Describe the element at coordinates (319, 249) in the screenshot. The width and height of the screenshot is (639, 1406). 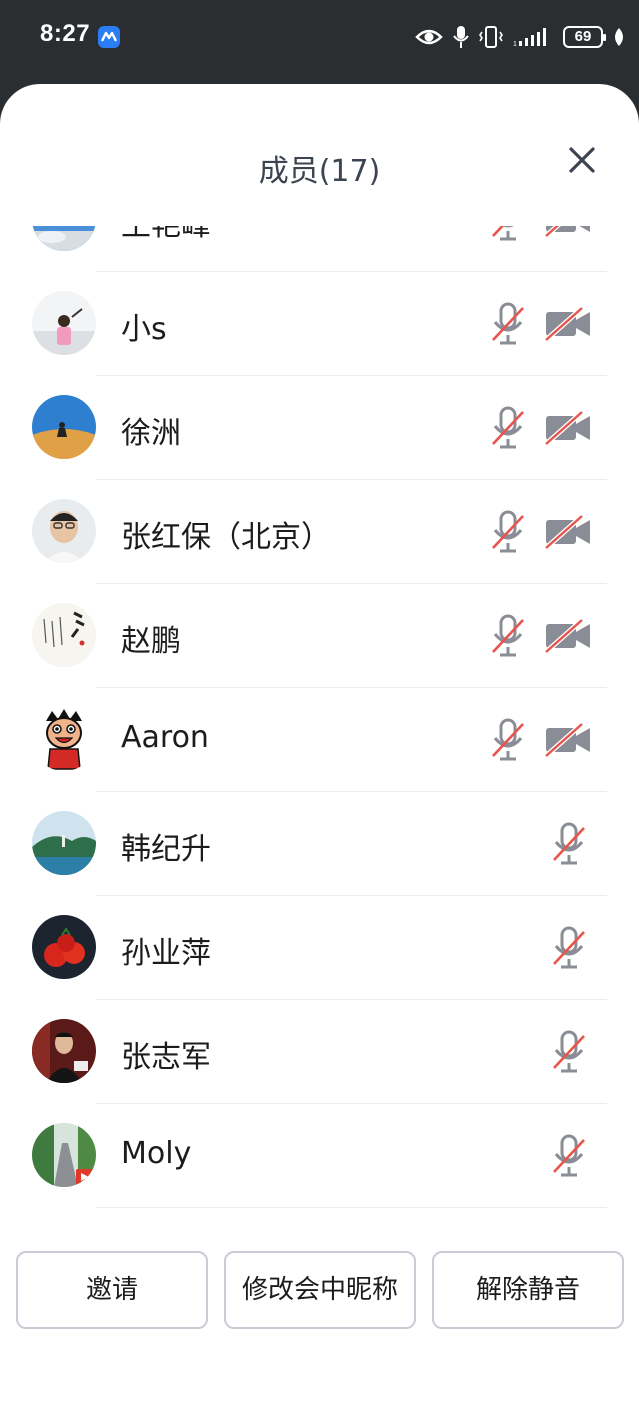
I see `member-row: 王艳峰` at that location.